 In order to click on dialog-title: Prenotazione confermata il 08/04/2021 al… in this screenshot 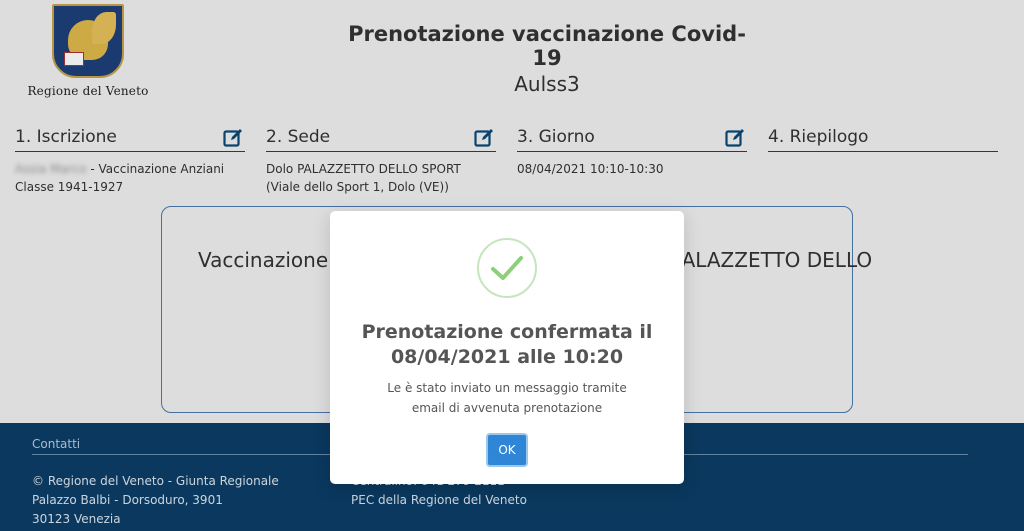, I will do `click(507, 344)`.